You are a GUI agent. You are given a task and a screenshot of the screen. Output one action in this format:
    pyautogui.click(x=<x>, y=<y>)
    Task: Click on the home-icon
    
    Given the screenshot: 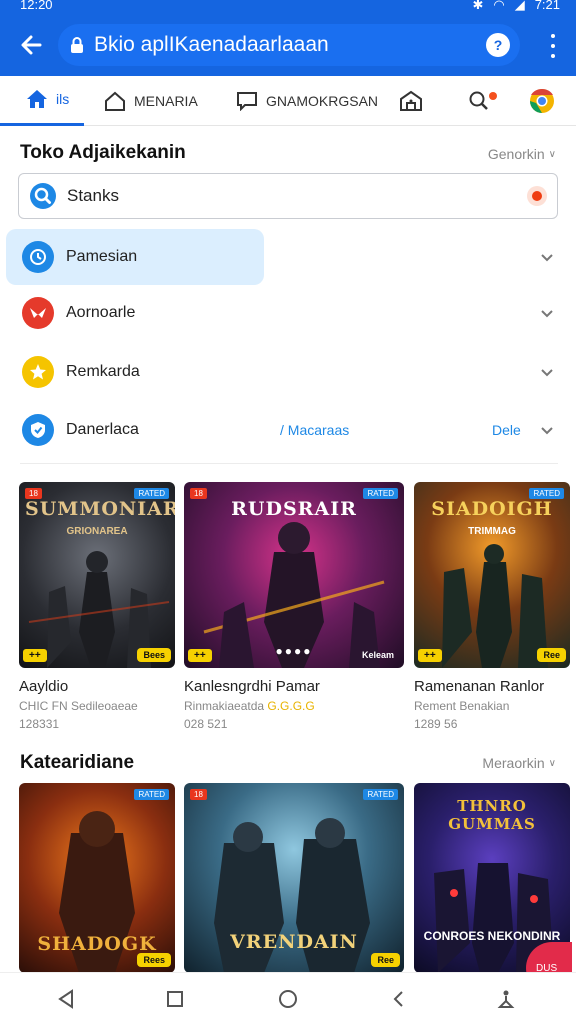 What is the action you would take?
    pyautogui.click(x=37, y=99)
    